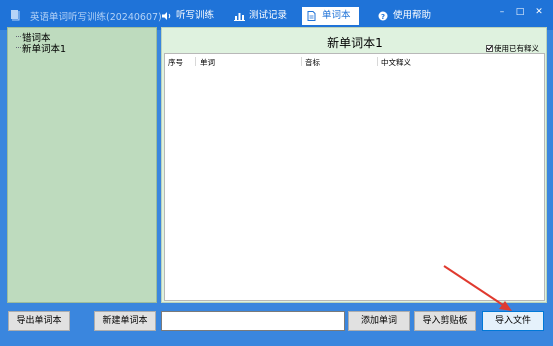 The image size is (553, 346). I want to click on column-header-phonetic: 音标, so click(312, 62).